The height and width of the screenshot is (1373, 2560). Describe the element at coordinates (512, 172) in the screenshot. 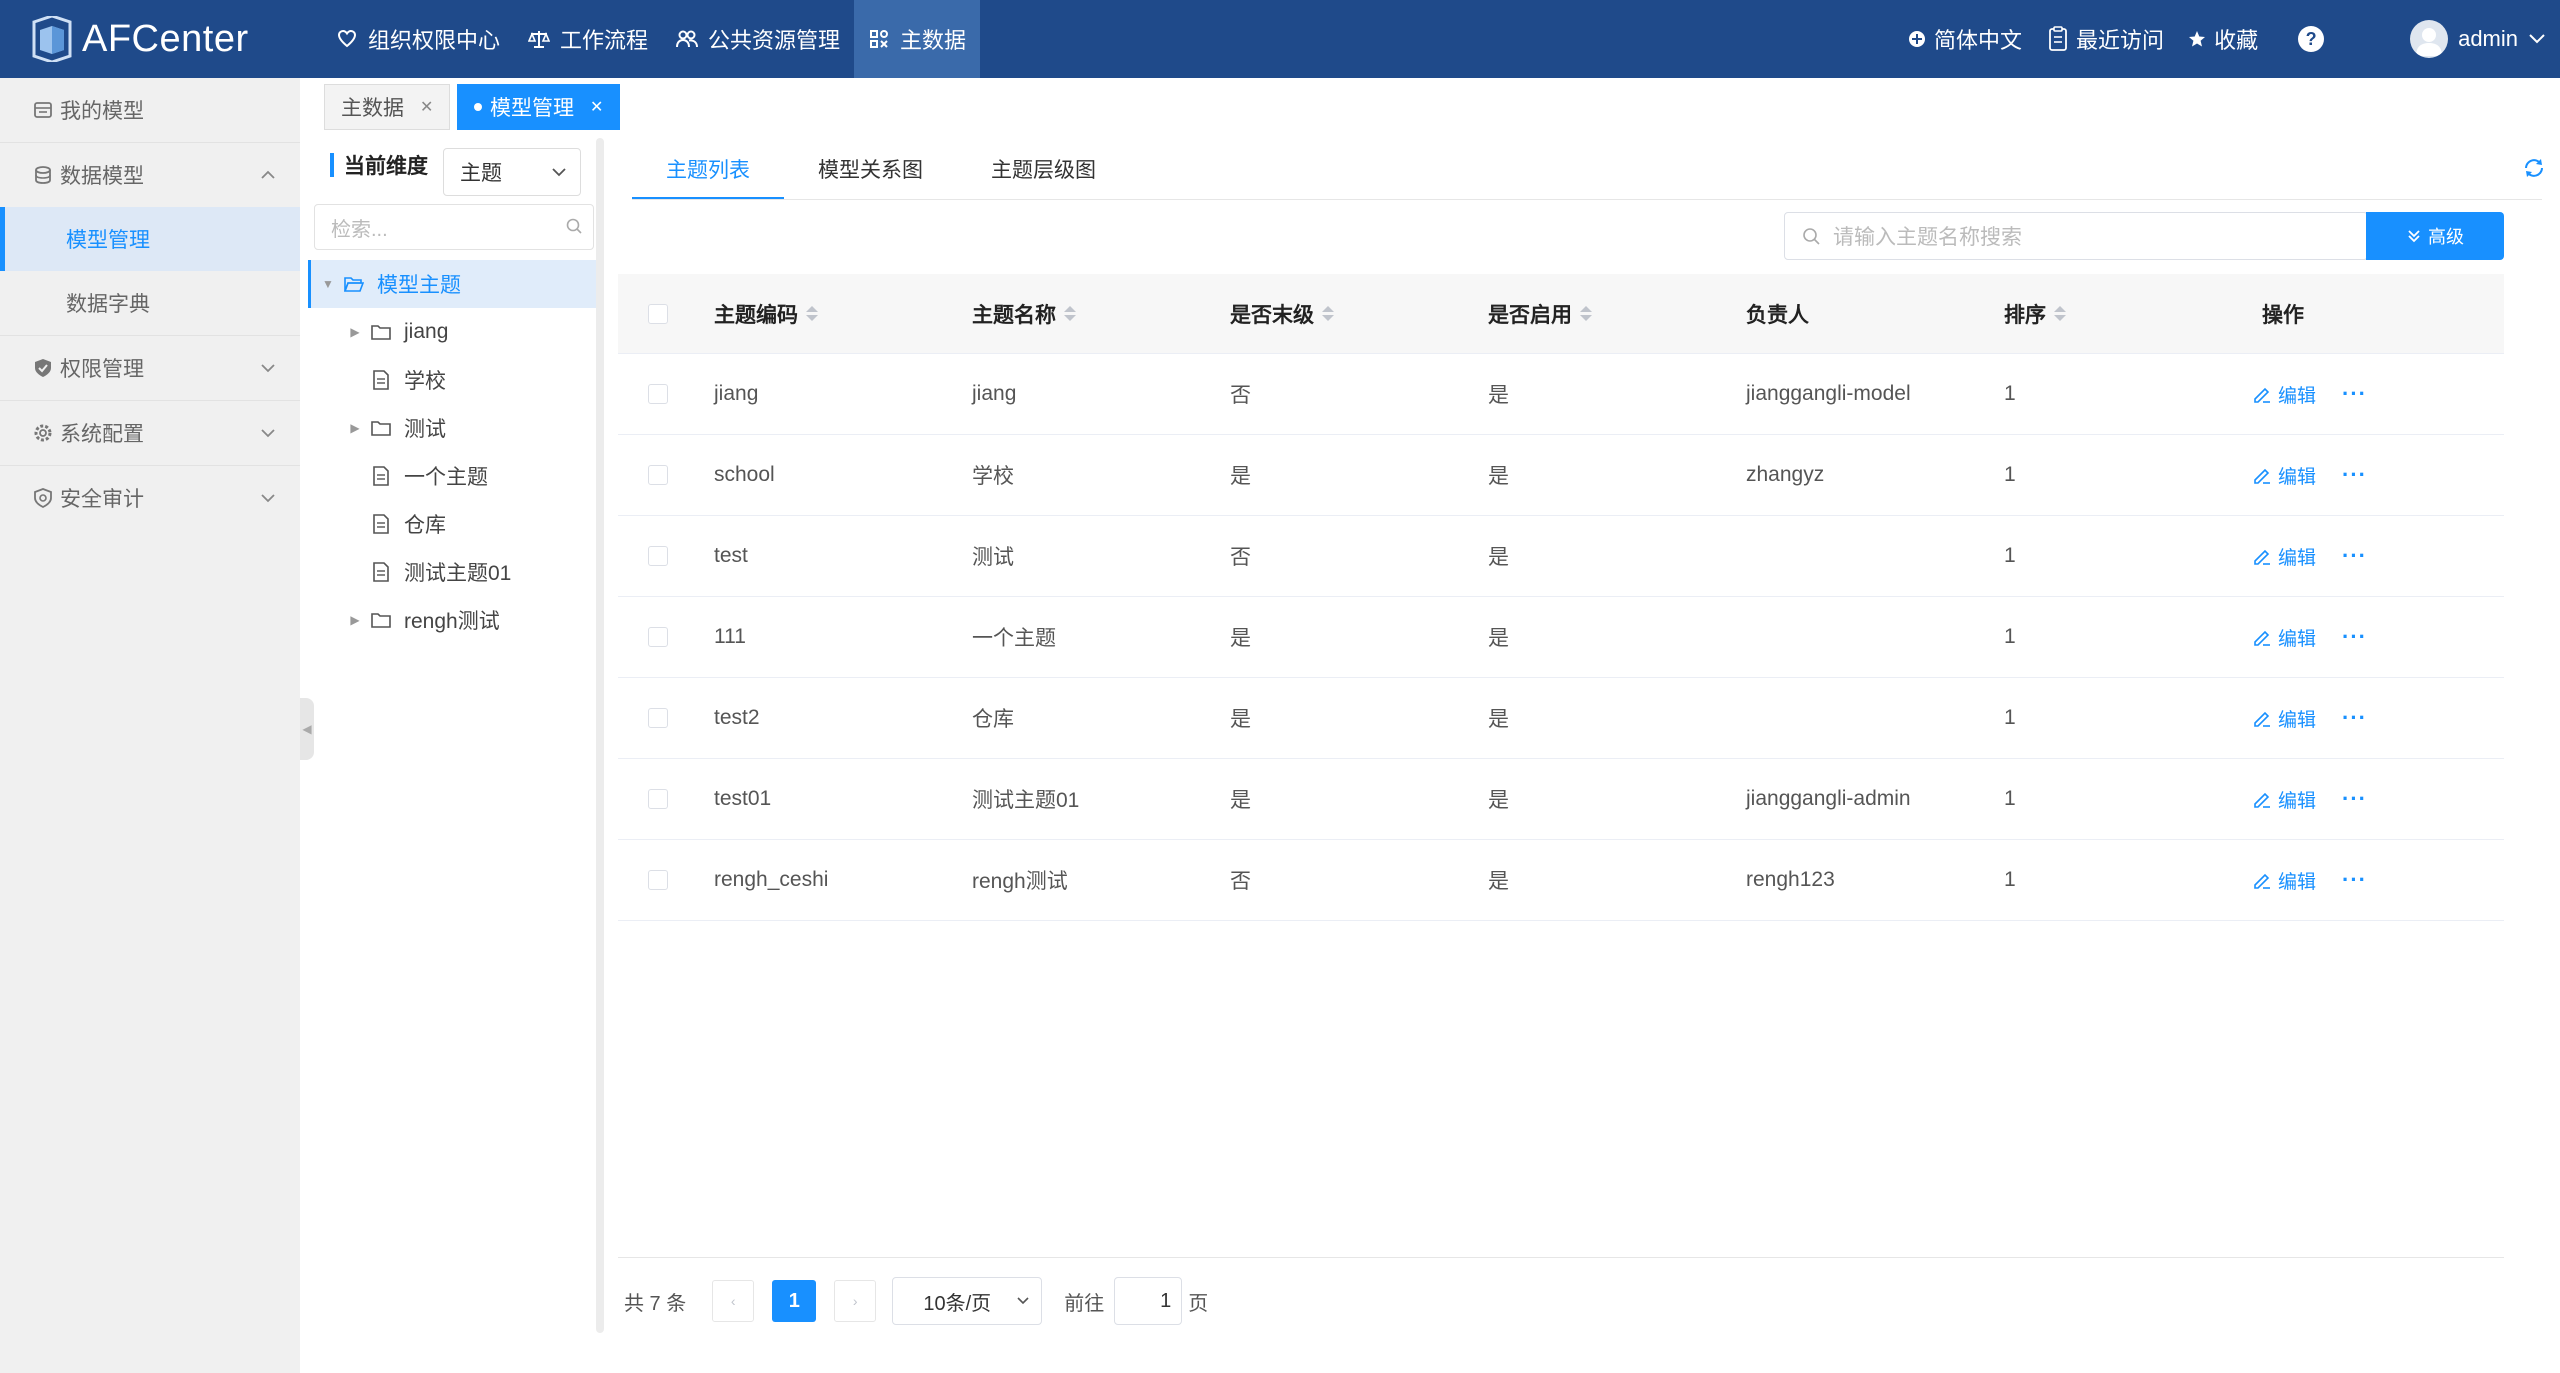

I see `dimension-select: 主题` at that location.